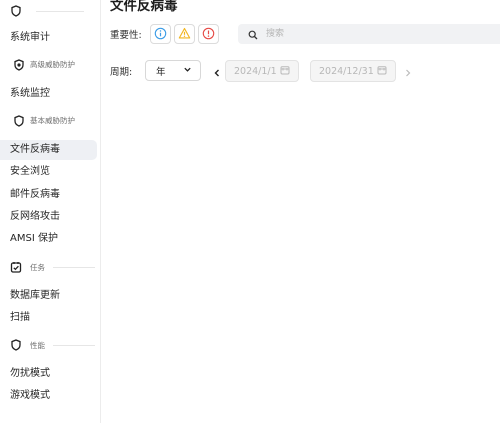 This screenshot has width=500, height=423. I want to click on sidebar-item-label: 扫描, so click(20, 317).